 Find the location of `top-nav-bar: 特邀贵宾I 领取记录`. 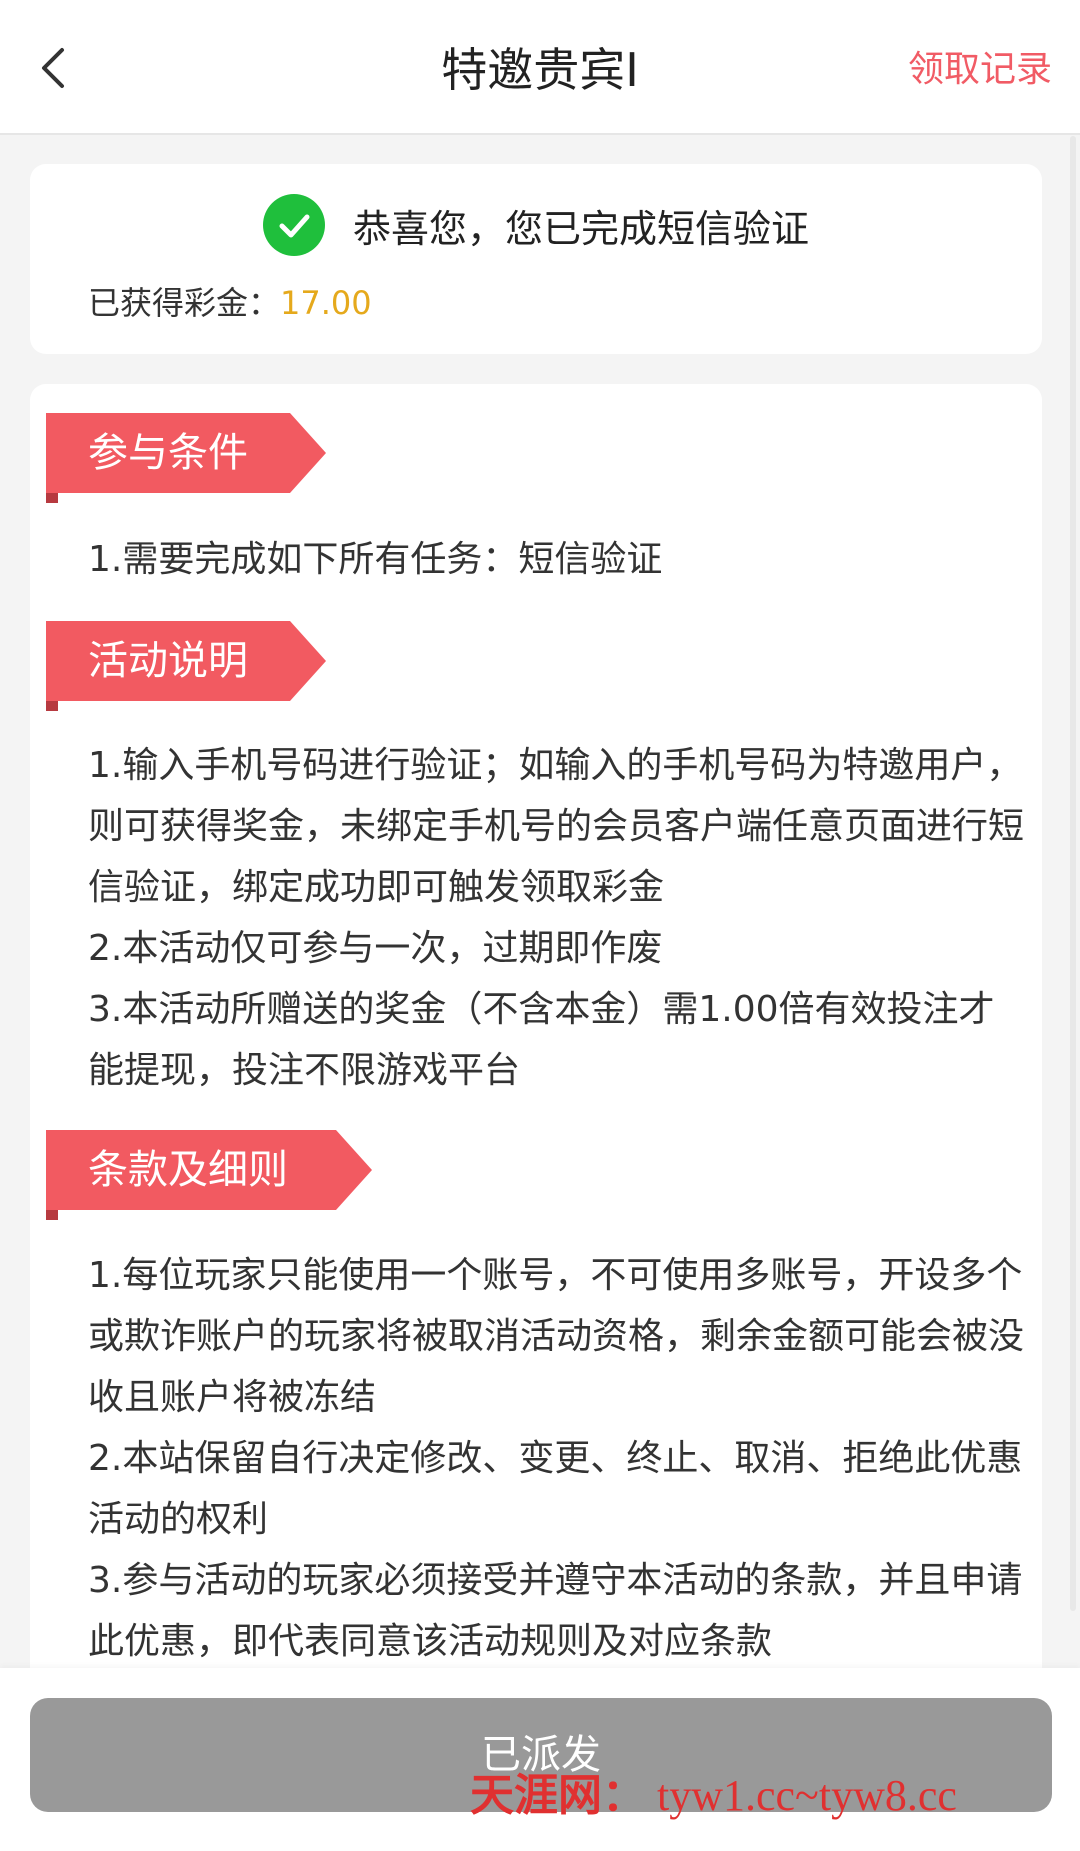

top-nav-bar: 特邀贵宾I 领取记录 is located at coordinates (540, 67).